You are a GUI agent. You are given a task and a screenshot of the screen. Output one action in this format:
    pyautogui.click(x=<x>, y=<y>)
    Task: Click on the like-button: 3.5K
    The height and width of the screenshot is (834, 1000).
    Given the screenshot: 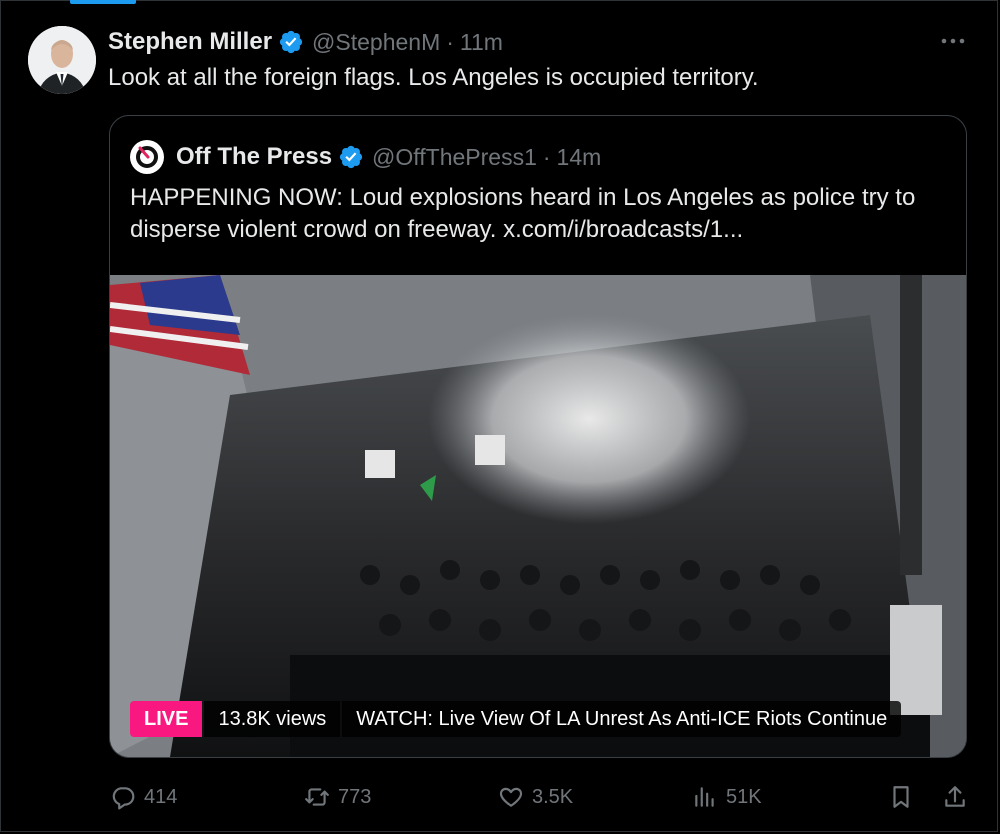 What is the action you would take?
    pyautogui.click(x=535, y=797)
    